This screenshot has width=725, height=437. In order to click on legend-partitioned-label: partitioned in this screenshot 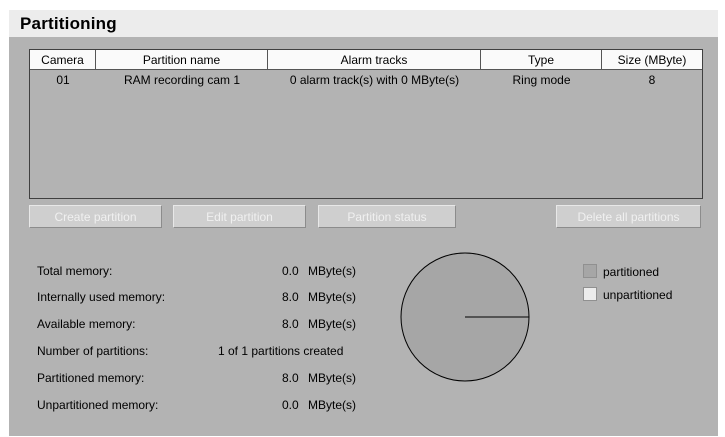, I will do `click(631, 272)`.